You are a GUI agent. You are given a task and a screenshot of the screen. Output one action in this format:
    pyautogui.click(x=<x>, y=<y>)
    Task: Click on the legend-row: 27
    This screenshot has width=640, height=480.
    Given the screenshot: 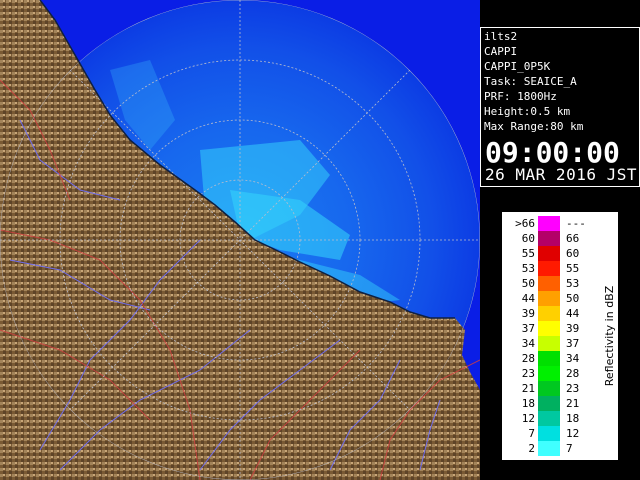 What is the action you would take?
    pyautogui.click(x=550, y=448)
    